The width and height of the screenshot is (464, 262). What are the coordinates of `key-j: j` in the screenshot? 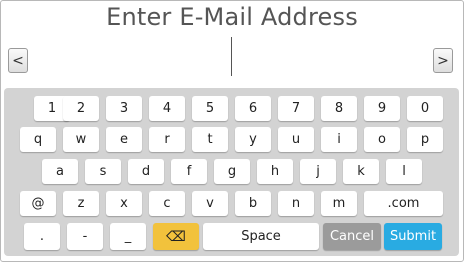 It's located at (318, 171).